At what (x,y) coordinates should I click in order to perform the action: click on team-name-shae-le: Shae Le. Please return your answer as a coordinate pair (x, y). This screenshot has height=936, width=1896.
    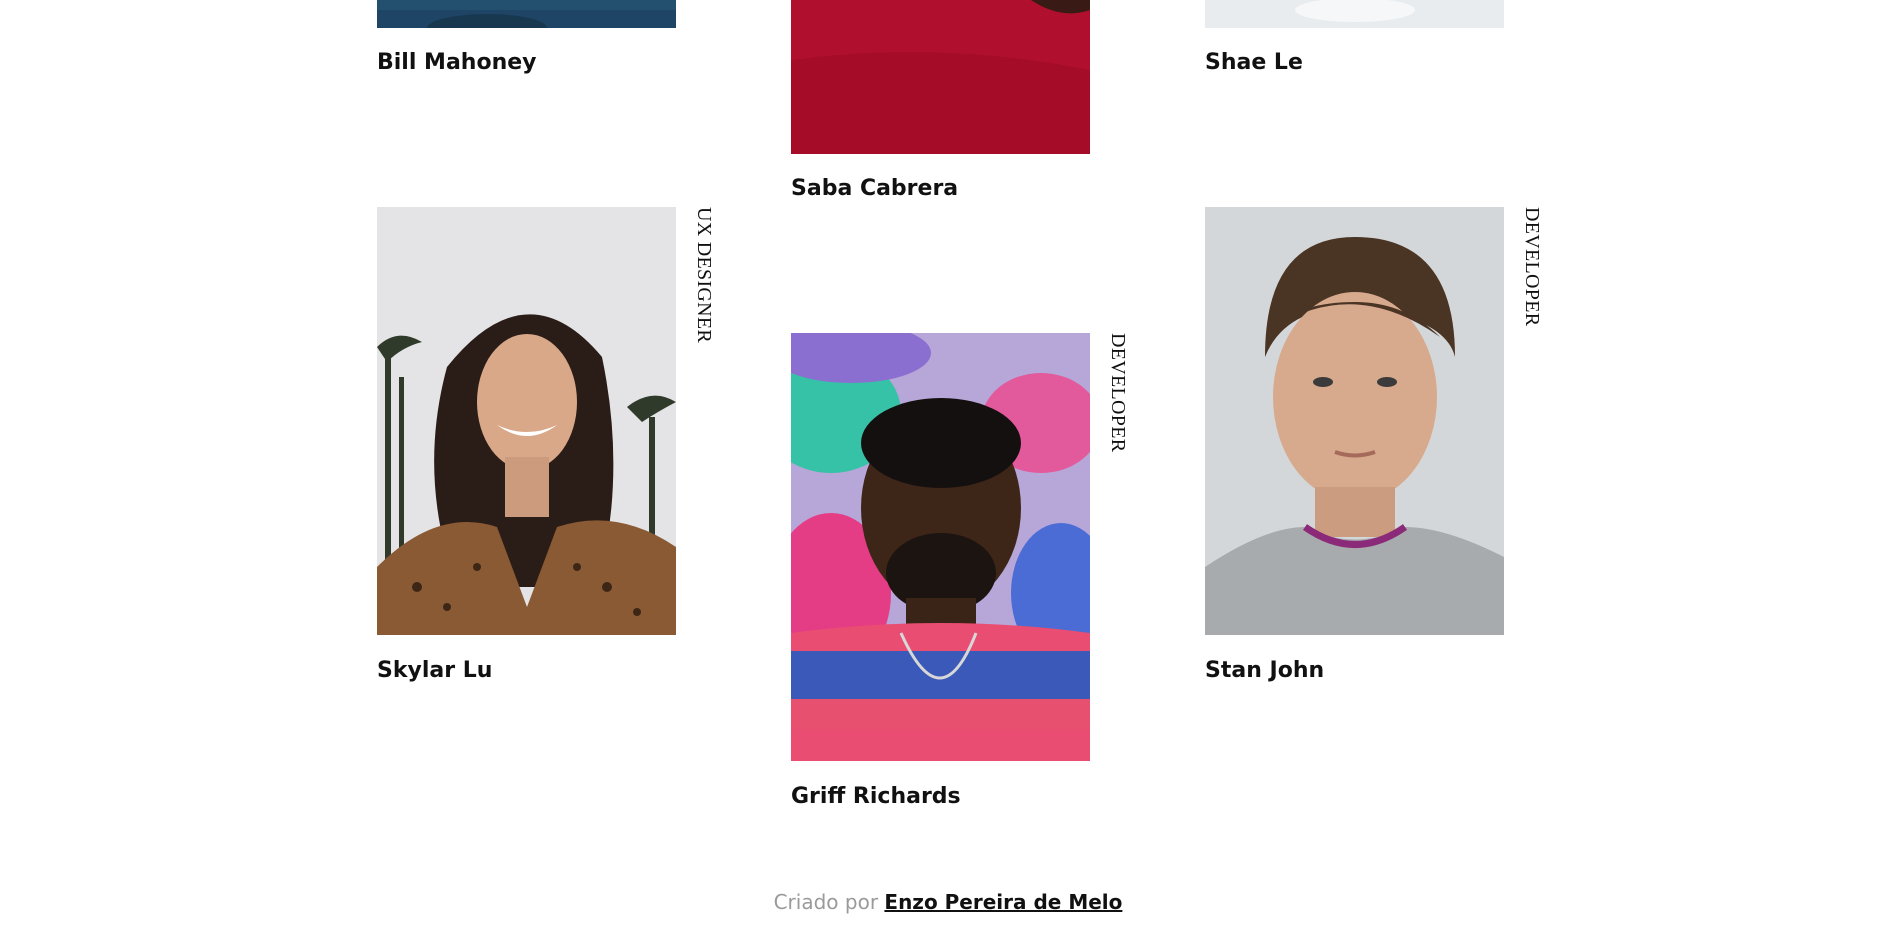
    Looking at the image, I should click on (1254, 62).